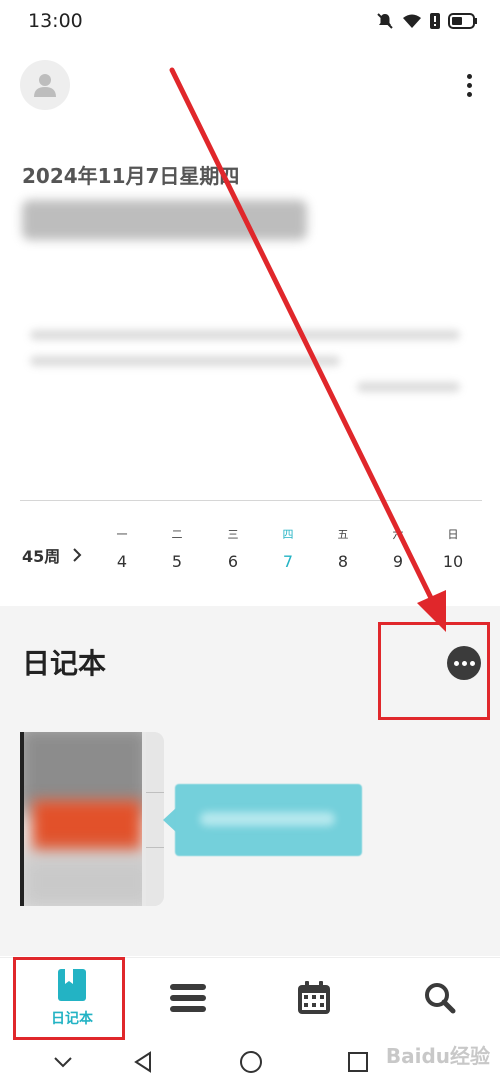 The image size is (500, 1089). I want to click on day-name: 日, so click(453, 534).